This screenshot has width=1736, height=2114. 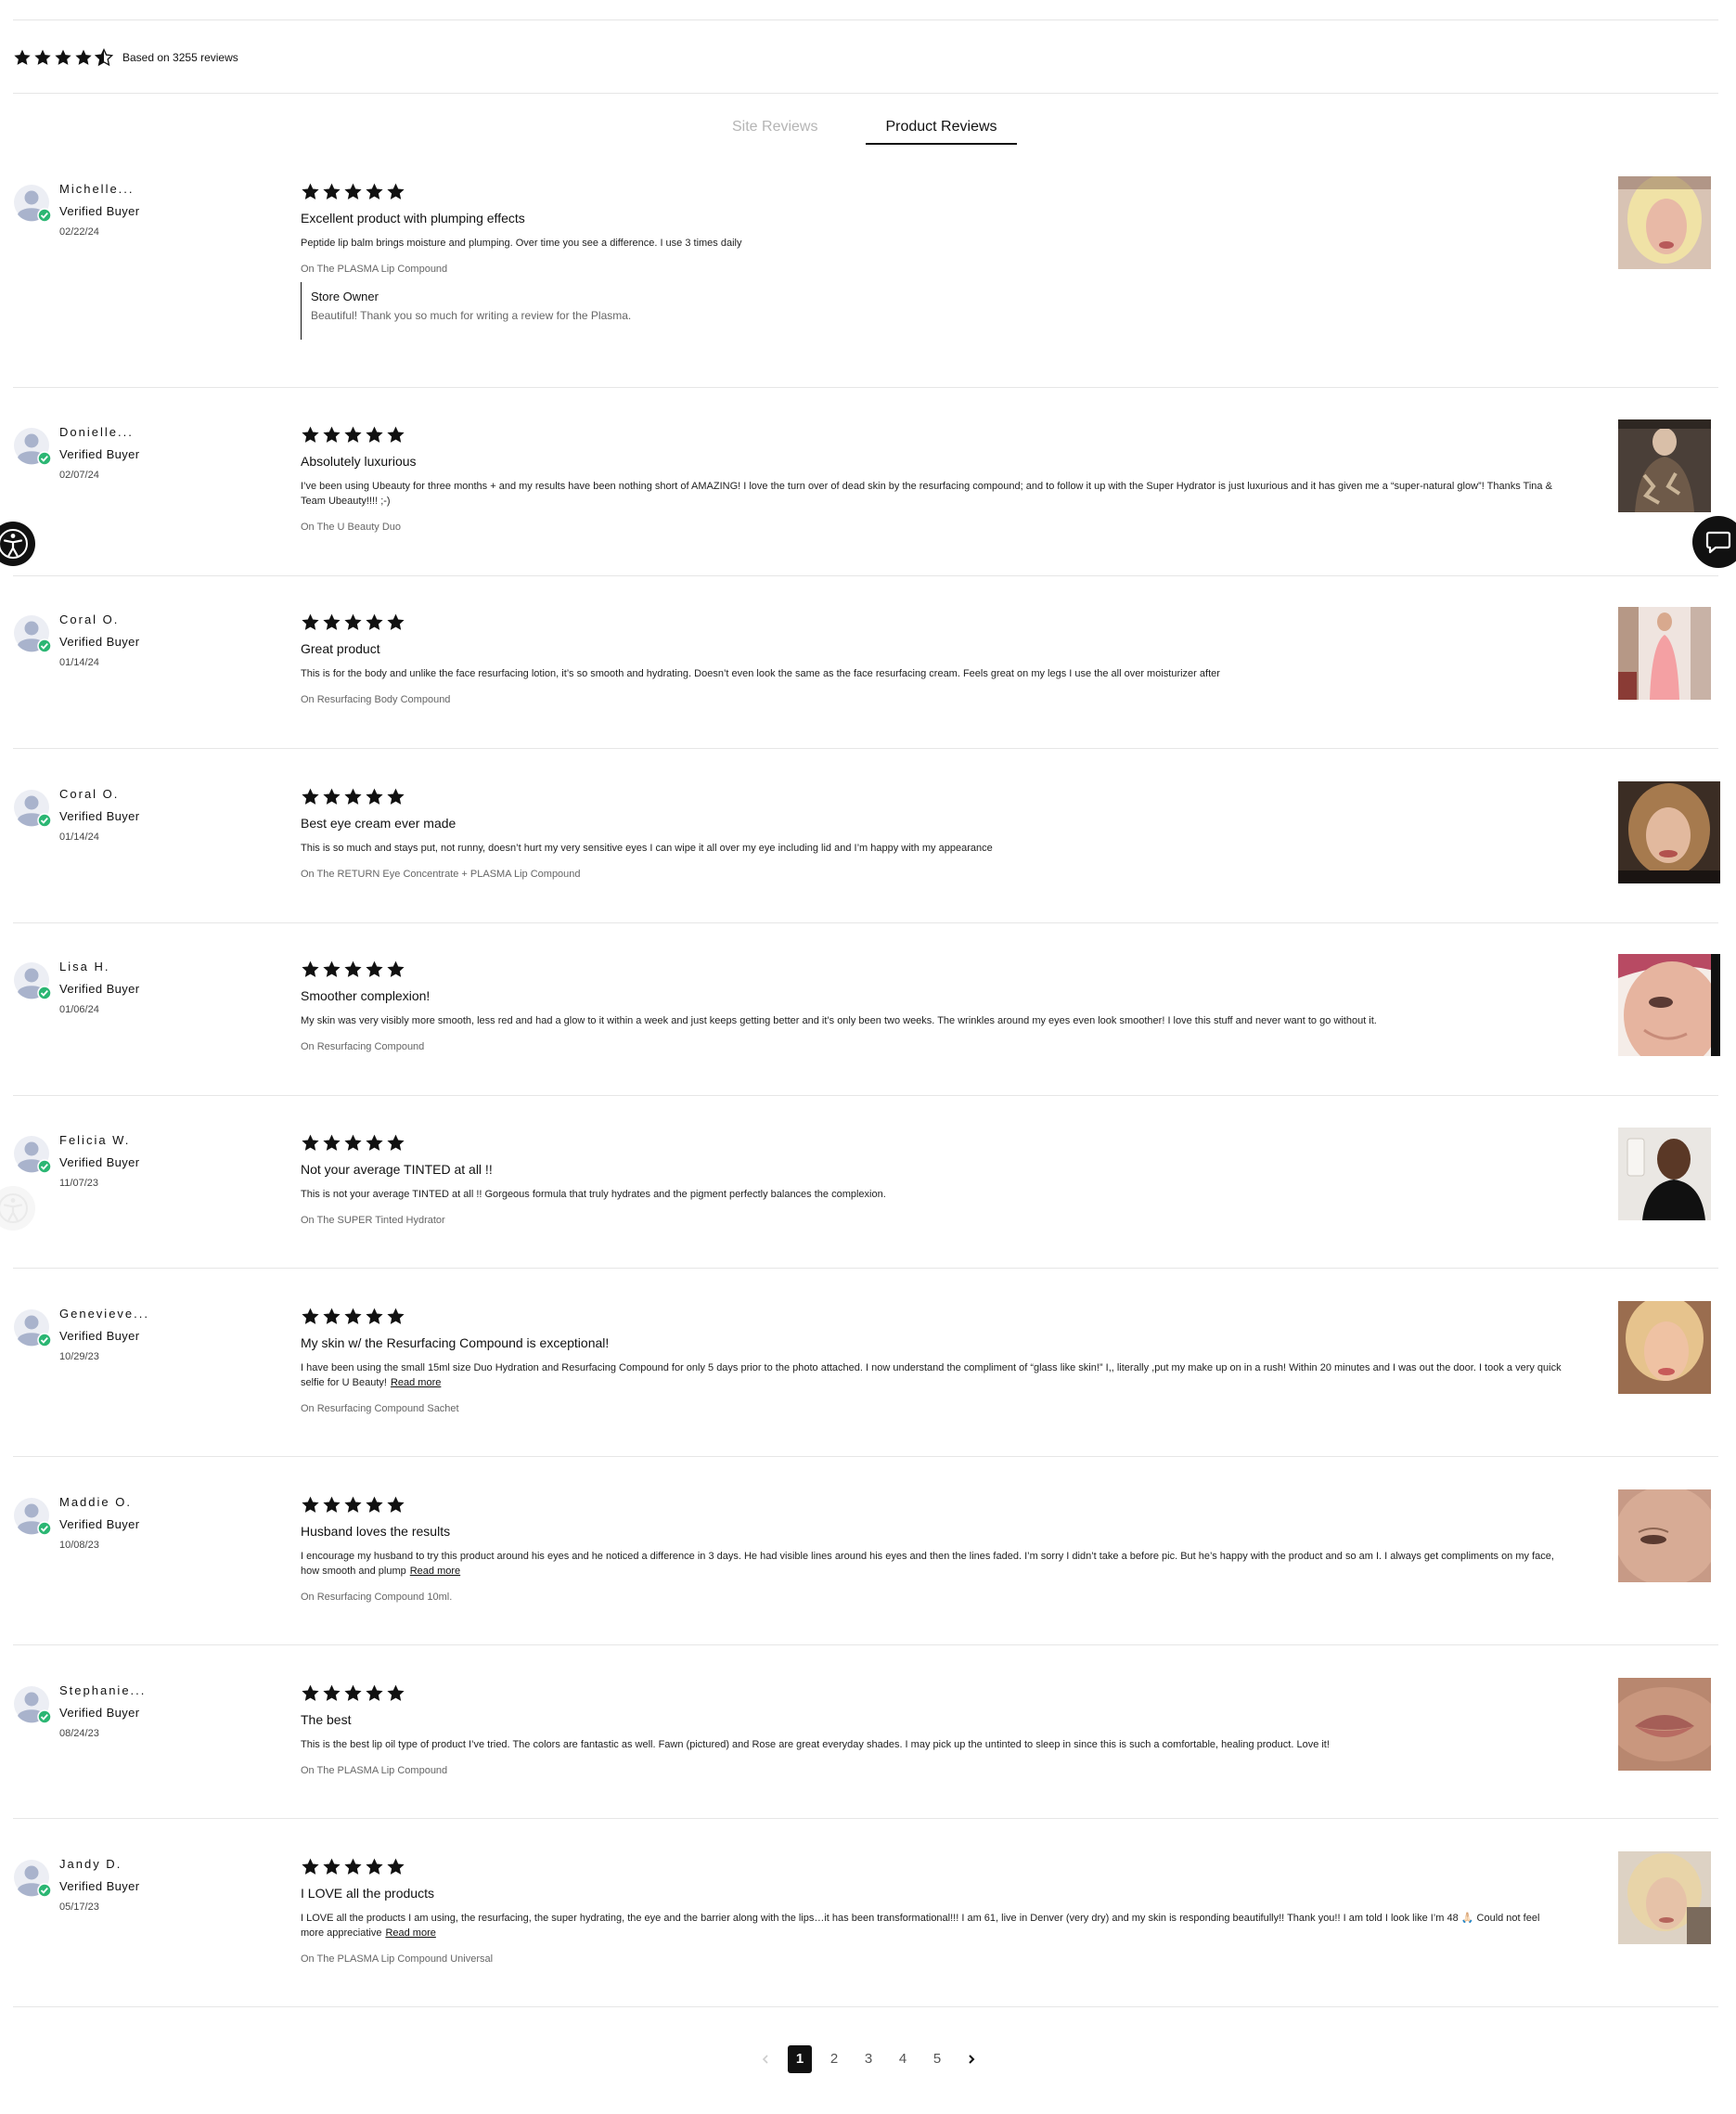 I want to click on review-title: Excellent product with plumping effects, so click(x=413, y=218).